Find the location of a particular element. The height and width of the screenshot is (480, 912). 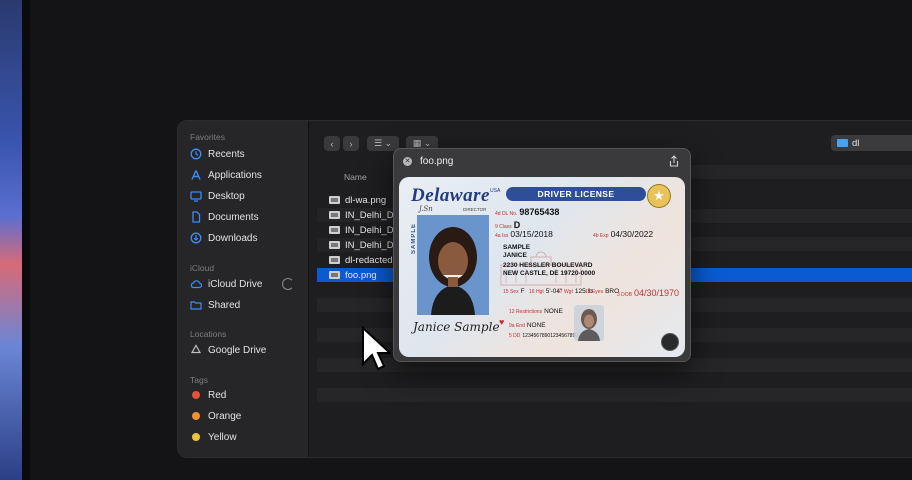

card-field-eyes: 18 Eyes BRO is located at coordinates (602, 291).